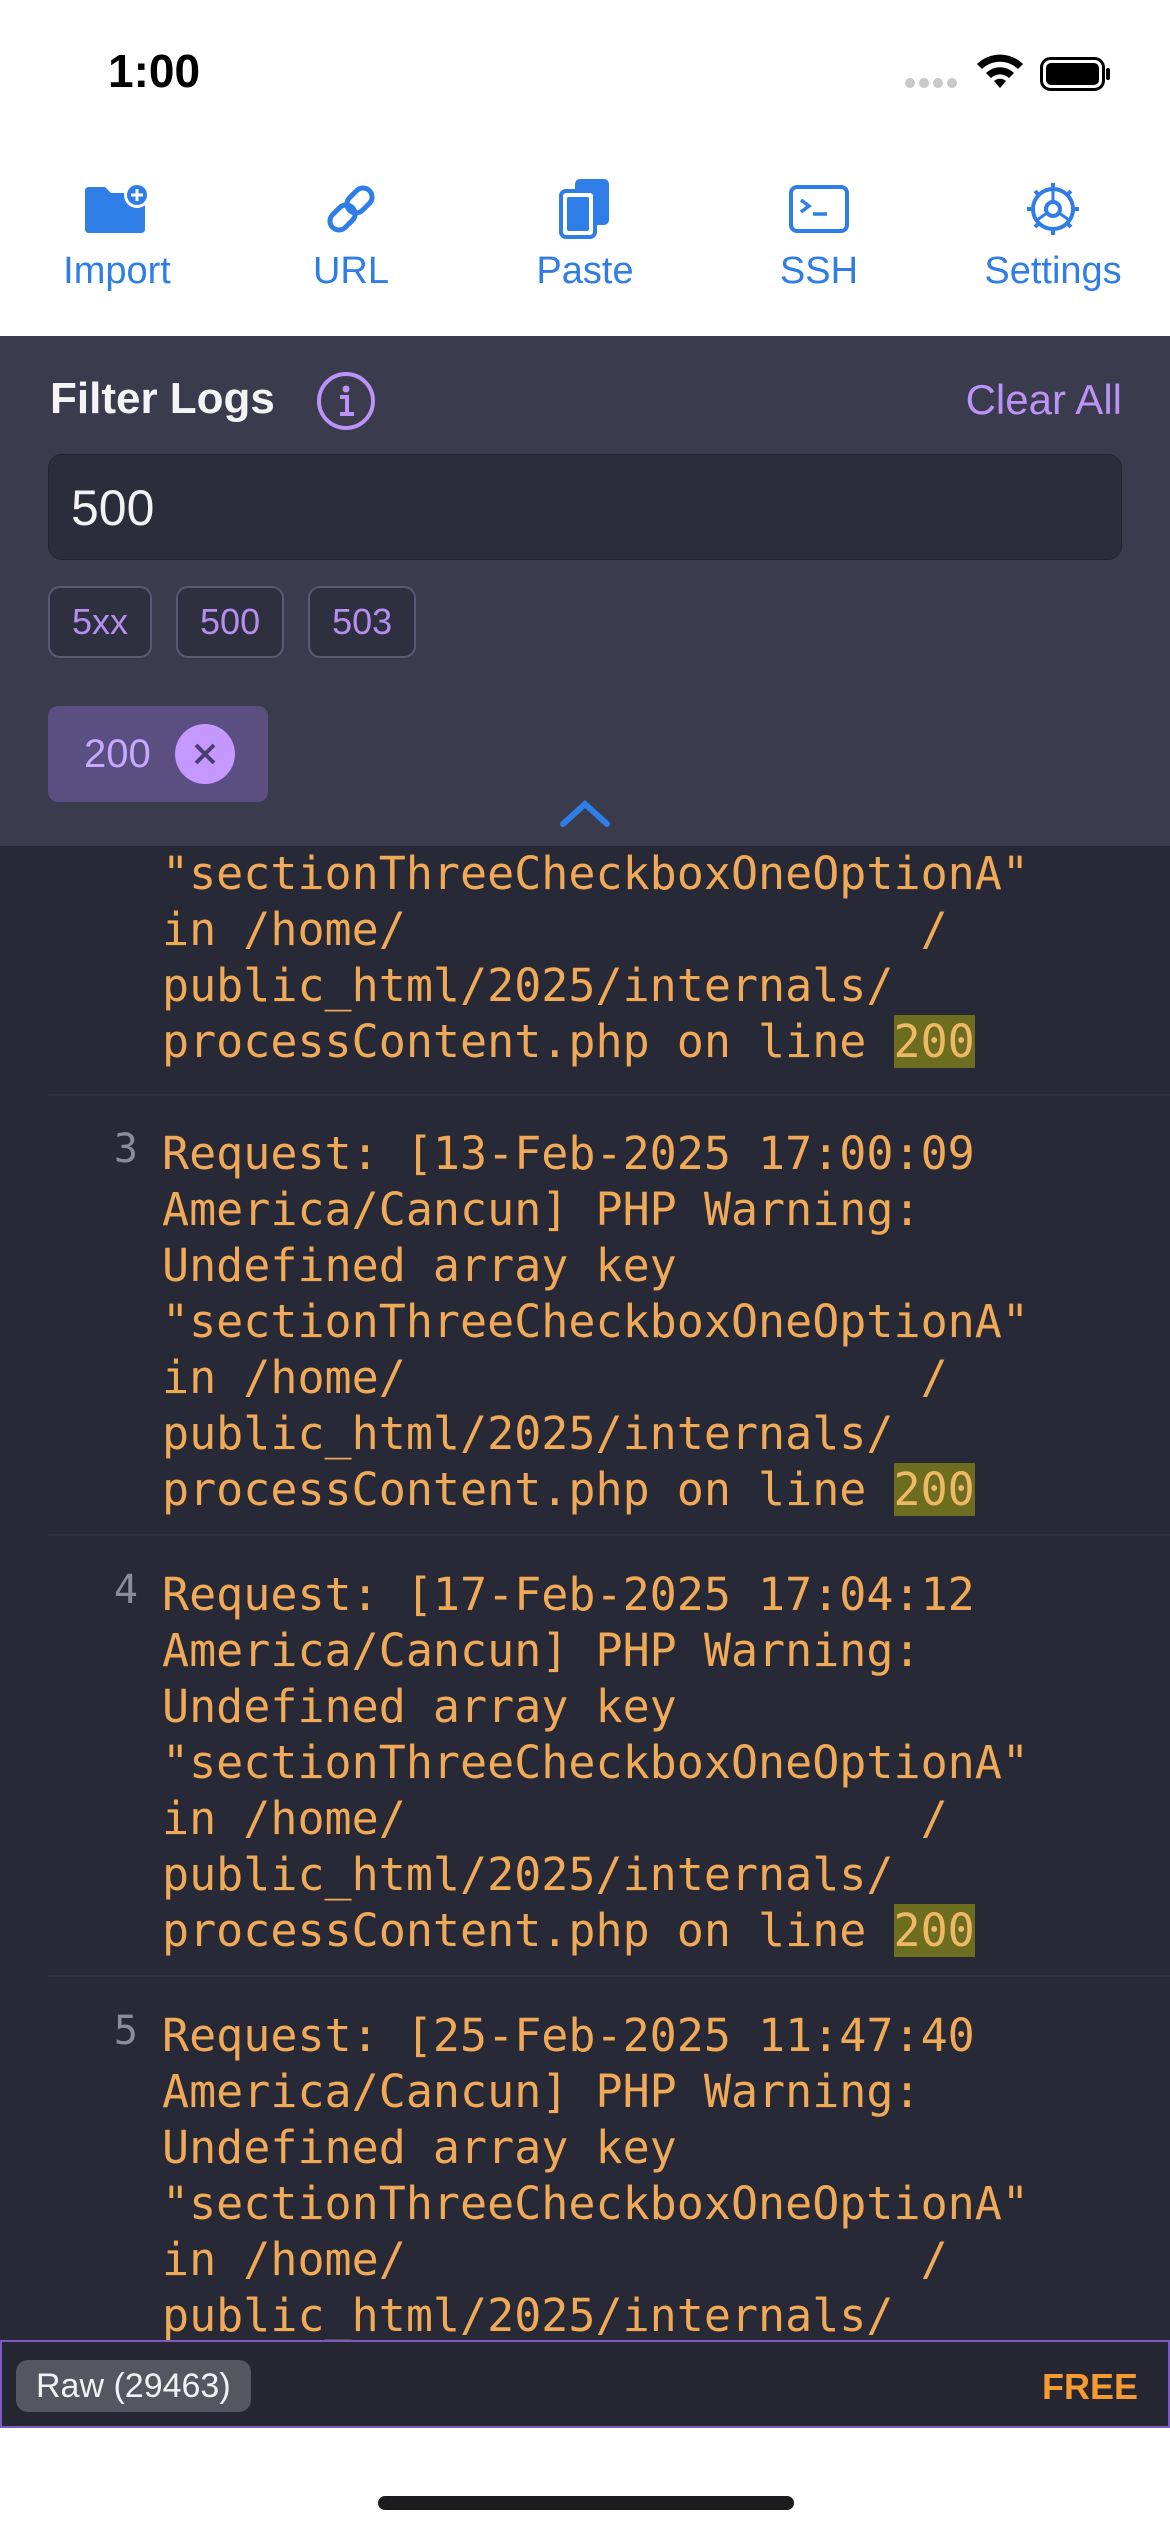  What do you see at coordinates (125, 1149) in the screenshot?
I see `line-number: 3` at bounding box center [125, 1149].